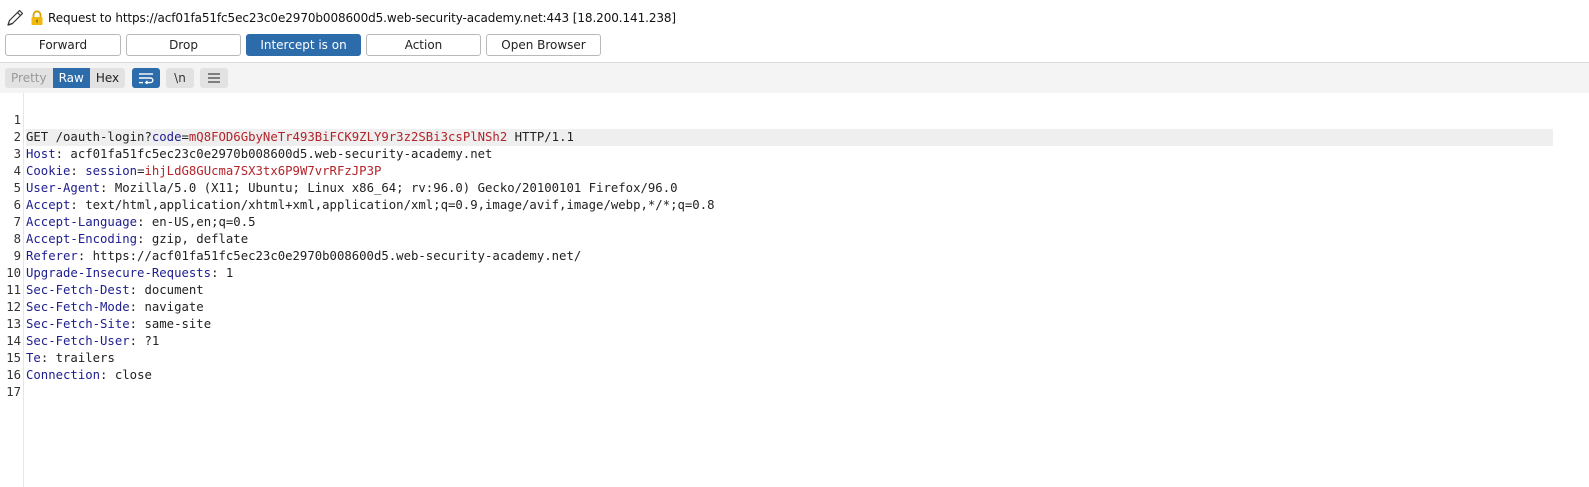 Image resolution: width=1589 pixels, height=487 pixels. I want to click on header-line: 15 Connection: close, so click(794, 357).